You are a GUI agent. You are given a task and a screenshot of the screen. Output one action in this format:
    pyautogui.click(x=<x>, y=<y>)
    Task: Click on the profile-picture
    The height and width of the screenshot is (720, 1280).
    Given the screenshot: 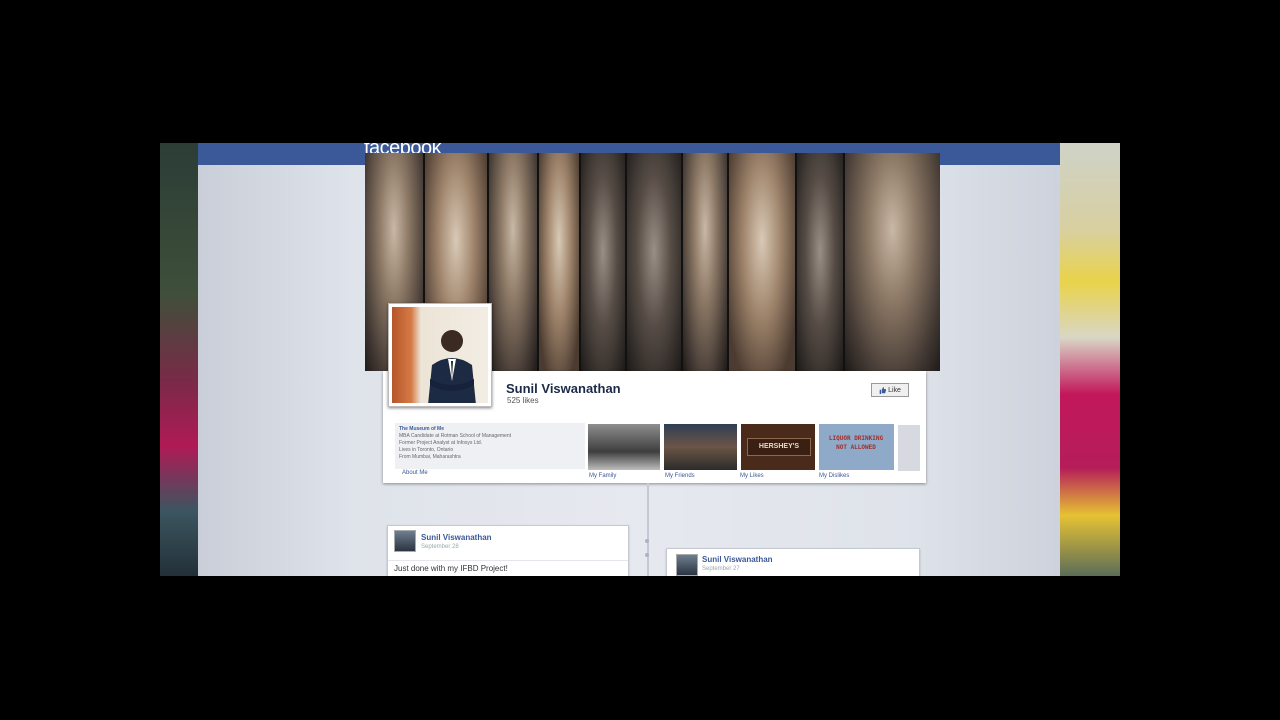 What is the action you would take?
    pyautogui.click(x=440, y=355)
    